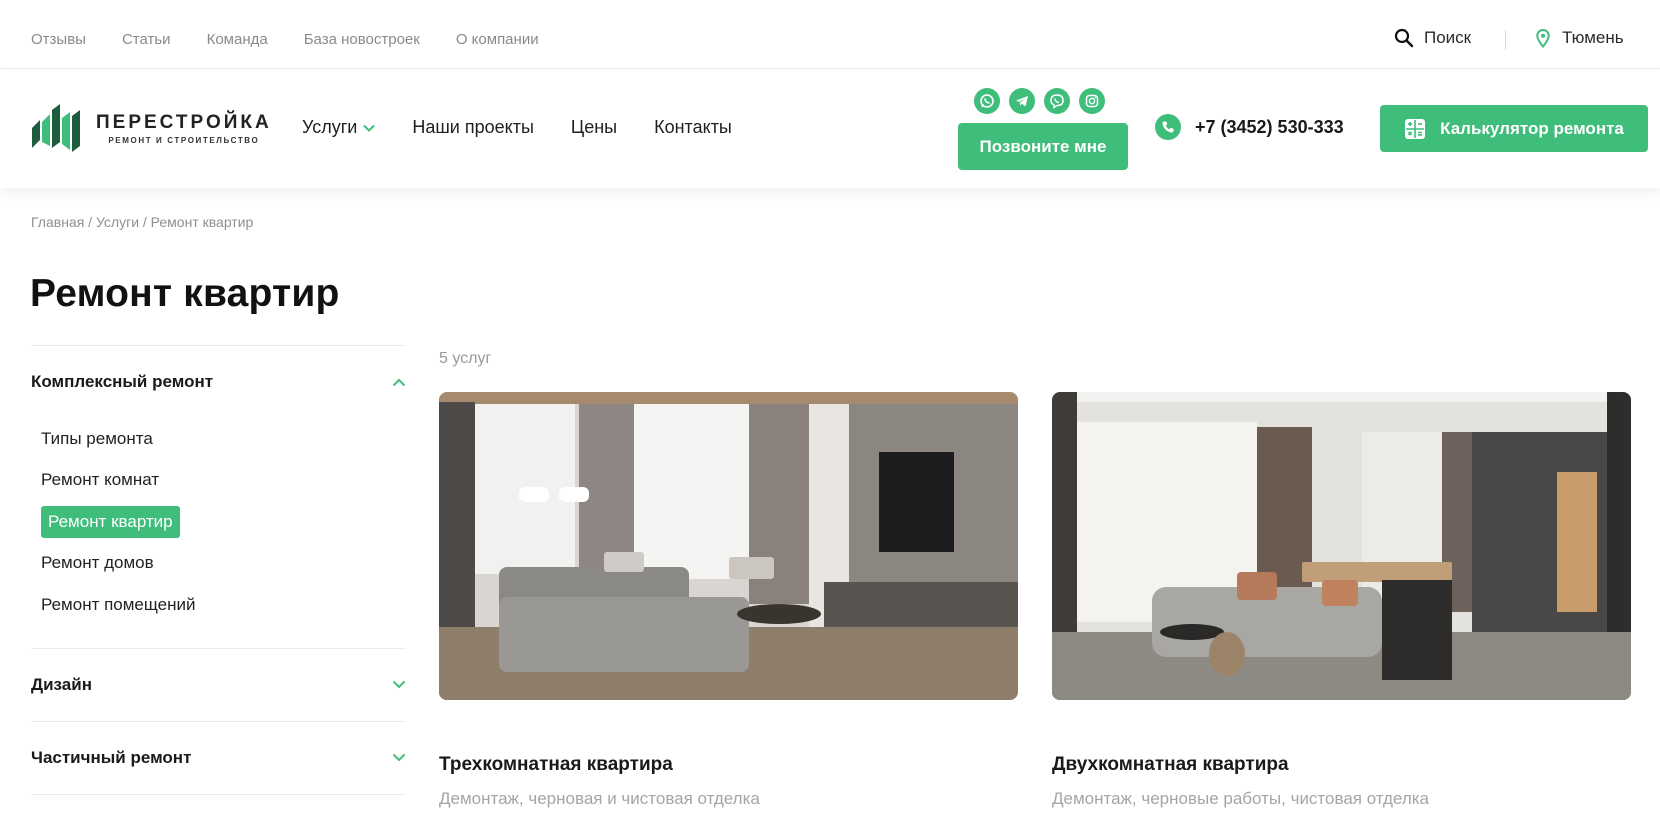 This screenshot has height=830, width=1660. Describe the element at coordinates (223, 439) in the screenshot. I see `sidebar-item-types: Типы ремонта` at that location.